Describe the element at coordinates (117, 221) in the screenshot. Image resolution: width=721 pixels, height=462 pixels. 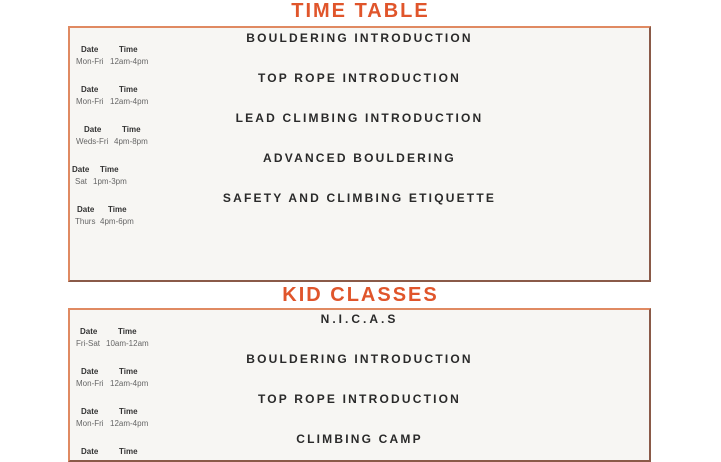
I see `time-value: 4pm-6pm` at that location.